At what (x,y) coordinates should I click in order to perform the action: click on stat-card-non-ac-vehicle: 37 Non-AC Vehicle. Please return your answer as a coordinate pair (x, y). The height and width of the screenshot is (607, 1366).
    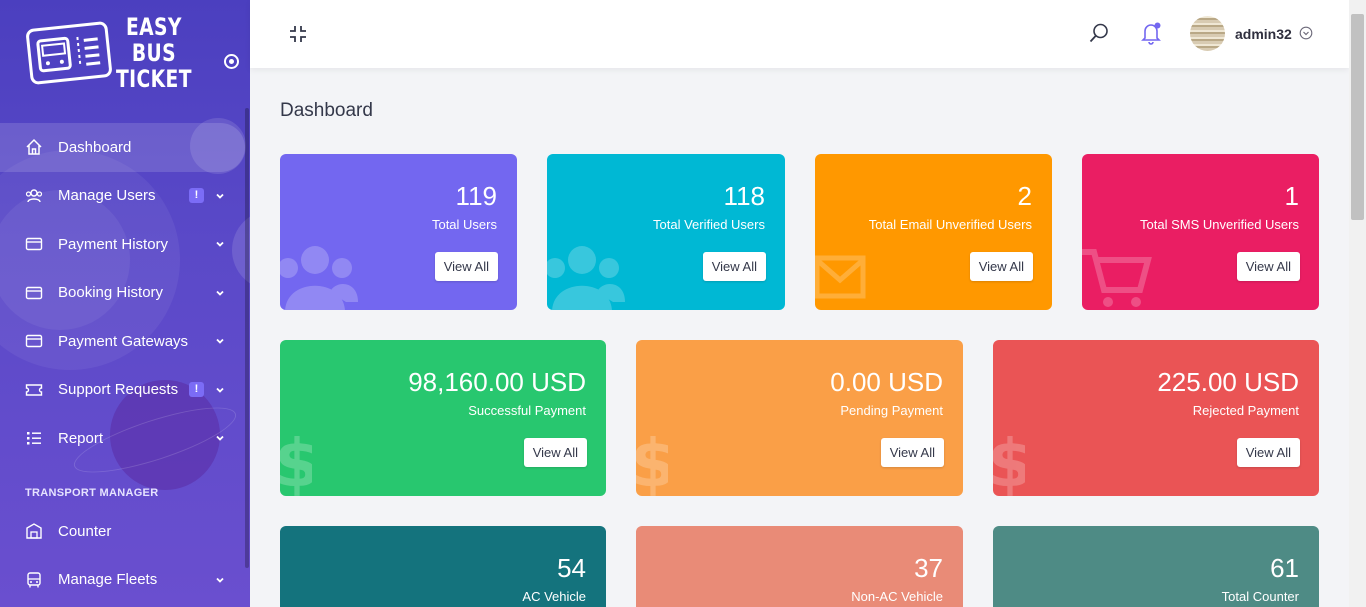
    Looking at the image, I should click on (799, 566).